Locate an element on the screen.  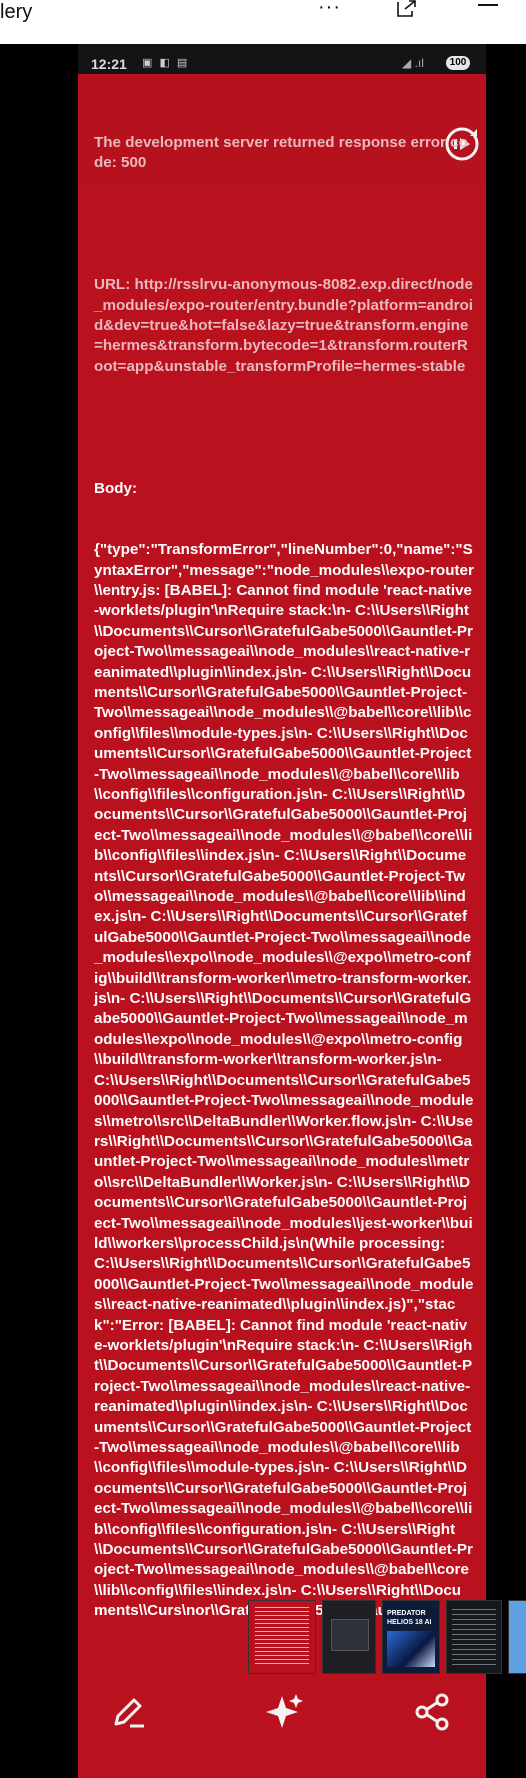
error-body-label: Body: is located at coordinates (116, 488).